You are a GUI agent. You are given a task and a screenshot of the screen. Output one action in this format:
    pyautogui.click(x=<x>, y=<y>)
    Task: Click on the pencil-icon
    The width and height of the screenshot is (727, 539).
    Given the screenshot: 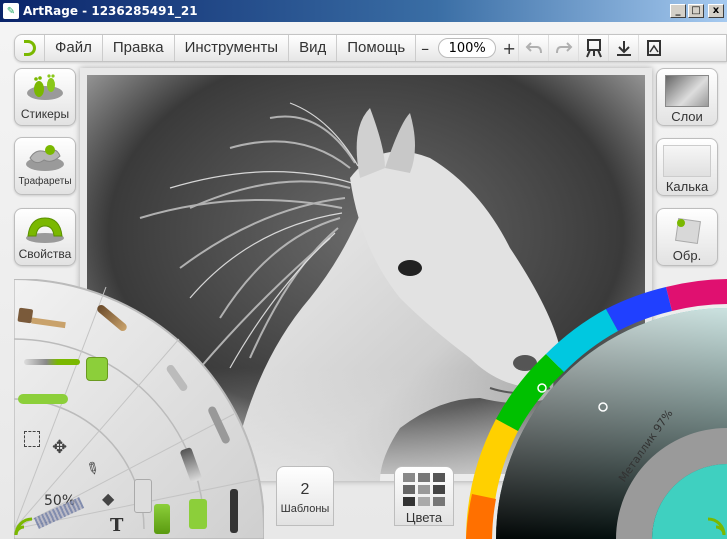 What is the action you would take?
    pyautogui.click(x=52, y=362)
    